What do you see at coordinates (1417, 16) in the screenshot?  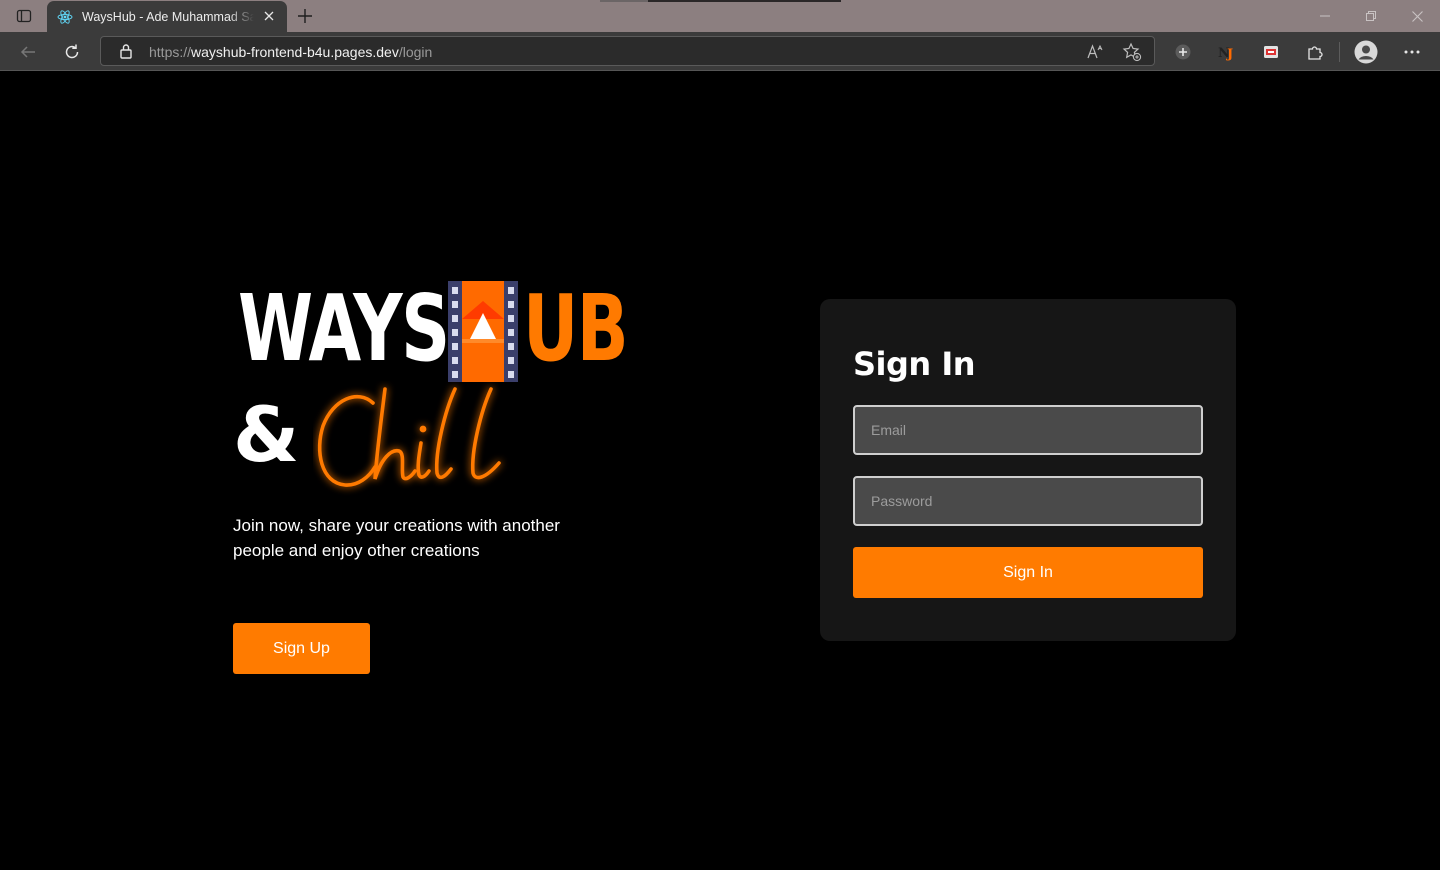 I see `close-window-icon` at bounding box center [1417, 16].